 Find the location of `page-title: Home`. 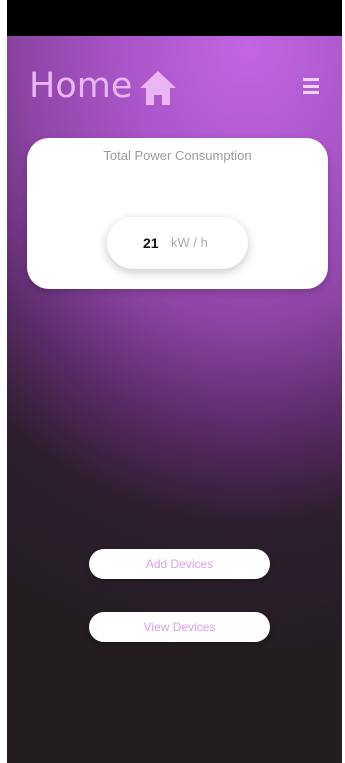

page-title: Home is located at coordinates (81, 86).